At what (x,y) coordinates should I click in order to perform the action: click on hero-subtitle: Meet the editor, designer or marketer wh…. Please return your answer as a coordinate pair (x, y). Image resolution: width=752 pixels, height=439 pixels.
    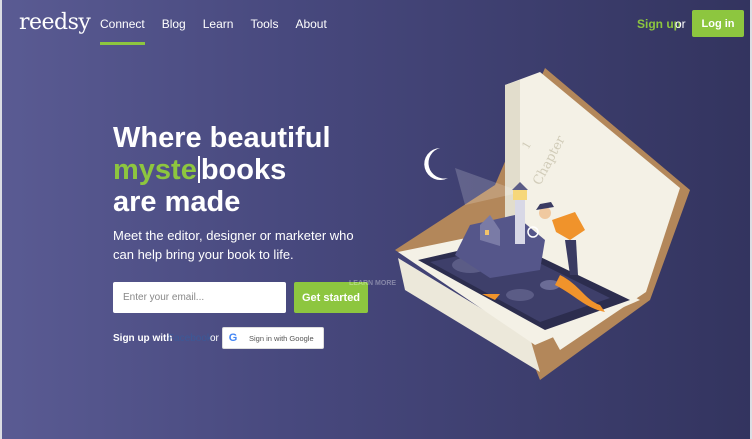
    Looking at the image, I should click on (233, 245).